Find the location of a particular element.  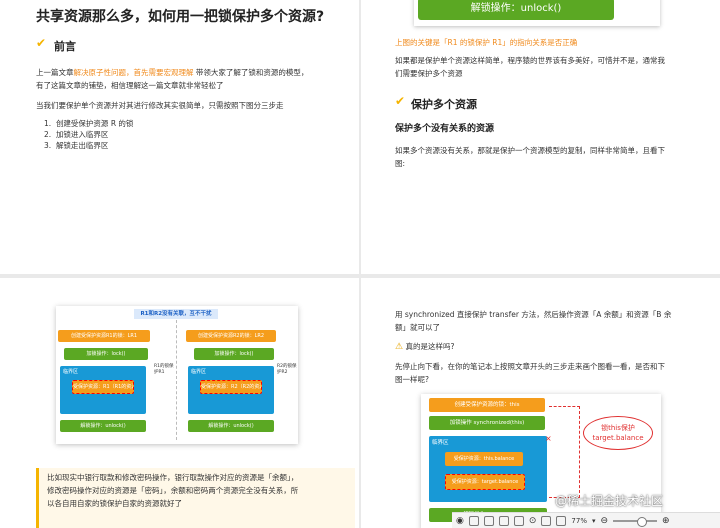

intro-paragraph: 当我们要保护单个资源并对其进行修改其实很简单，只需按照下图分三步走 is located at coordinates (160, 105).